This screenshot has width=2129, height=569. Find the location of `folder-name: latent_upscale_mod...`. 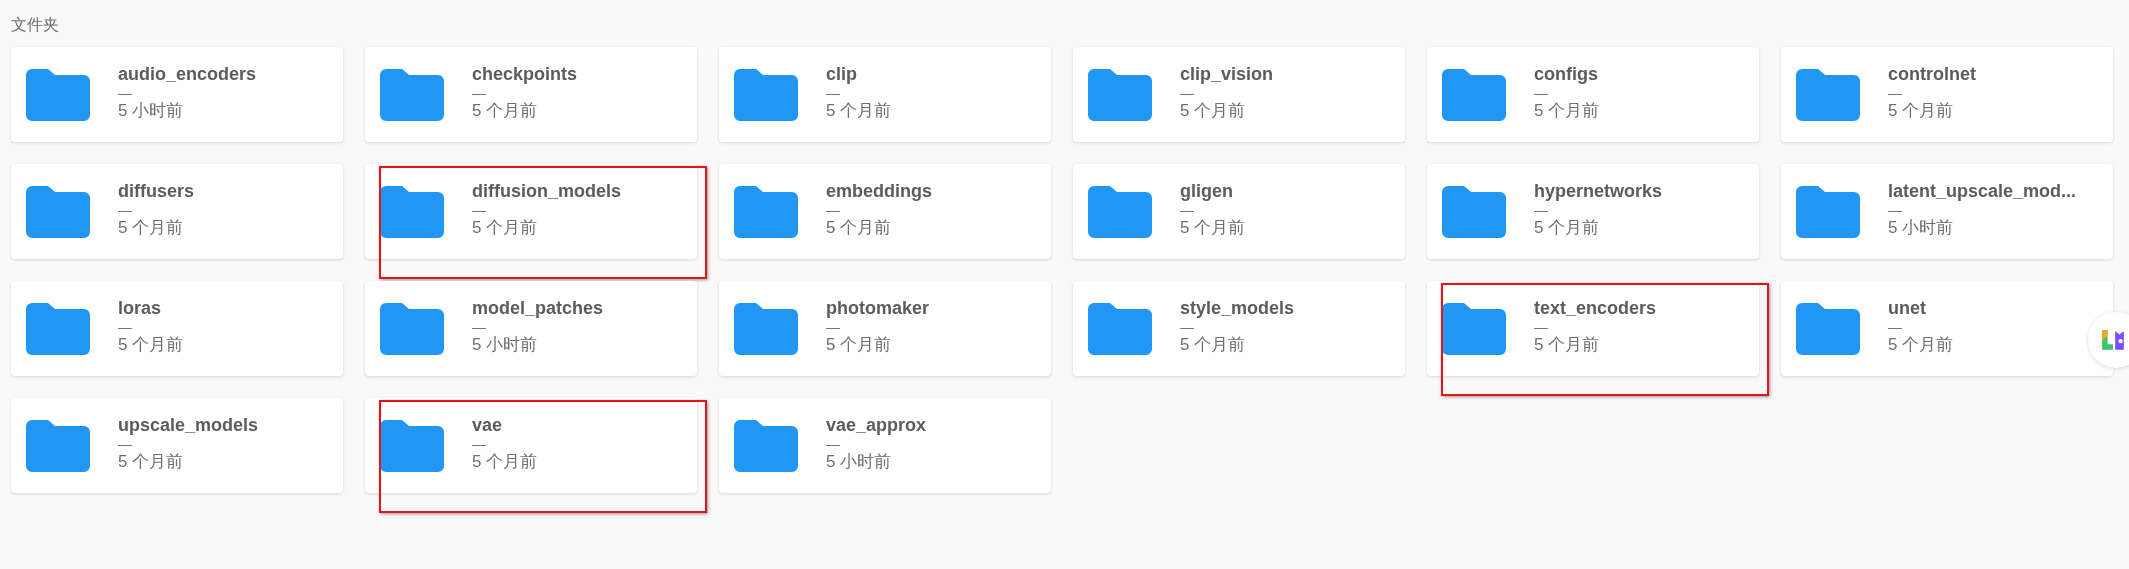

folder-name: latent_upscale_mod... is located at coordinates (1982, 191).